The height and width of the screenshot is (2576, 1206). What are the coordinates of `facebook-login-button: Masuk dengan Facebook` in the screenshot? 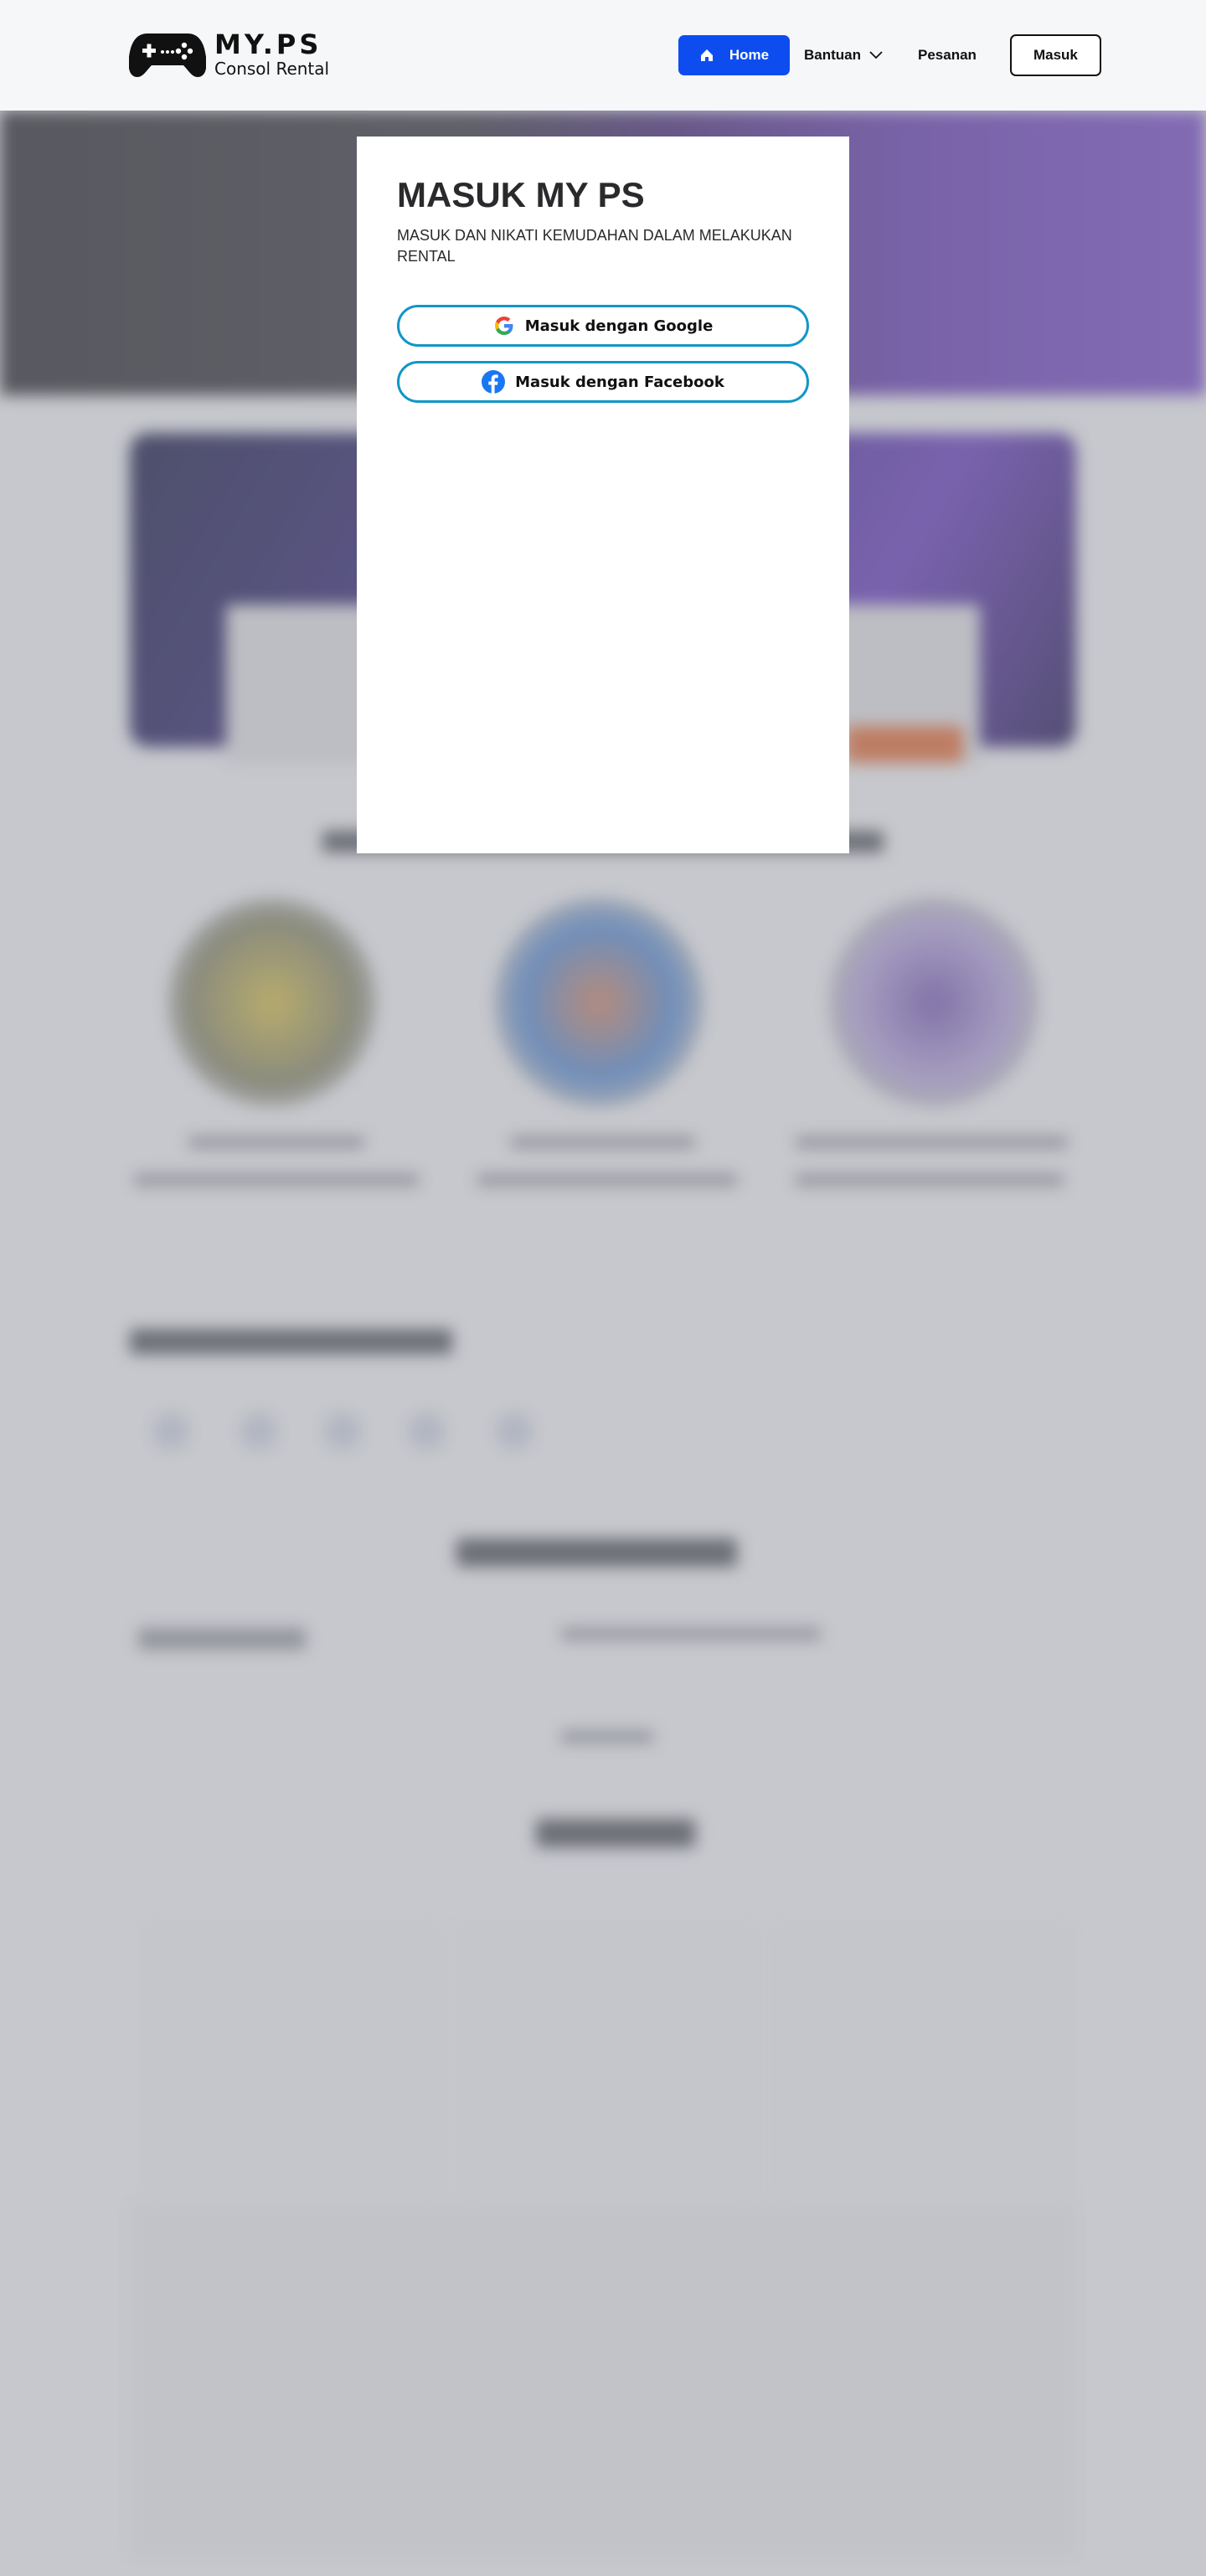 It's located at (603, 382).